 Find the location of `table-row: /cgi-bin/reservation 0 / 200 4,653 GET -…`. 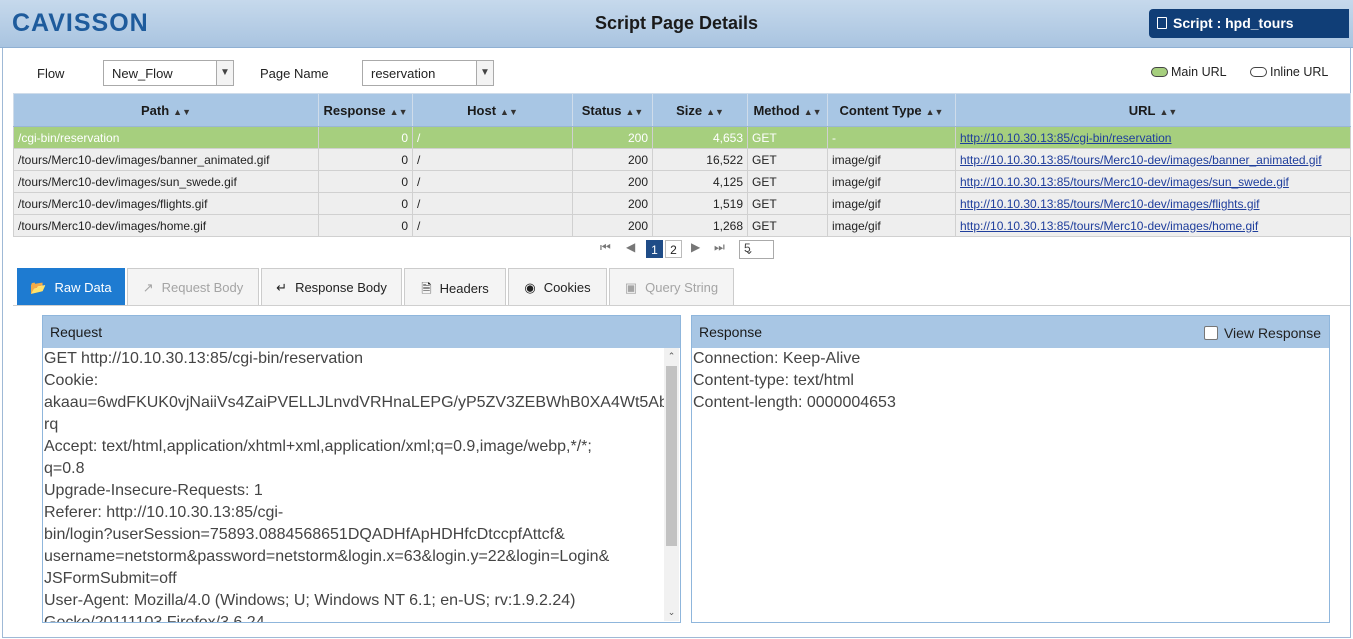

table-row: /cgi-bin/reservation 0 / 200 4,653 GET -… is located at coordinates (682, 137).